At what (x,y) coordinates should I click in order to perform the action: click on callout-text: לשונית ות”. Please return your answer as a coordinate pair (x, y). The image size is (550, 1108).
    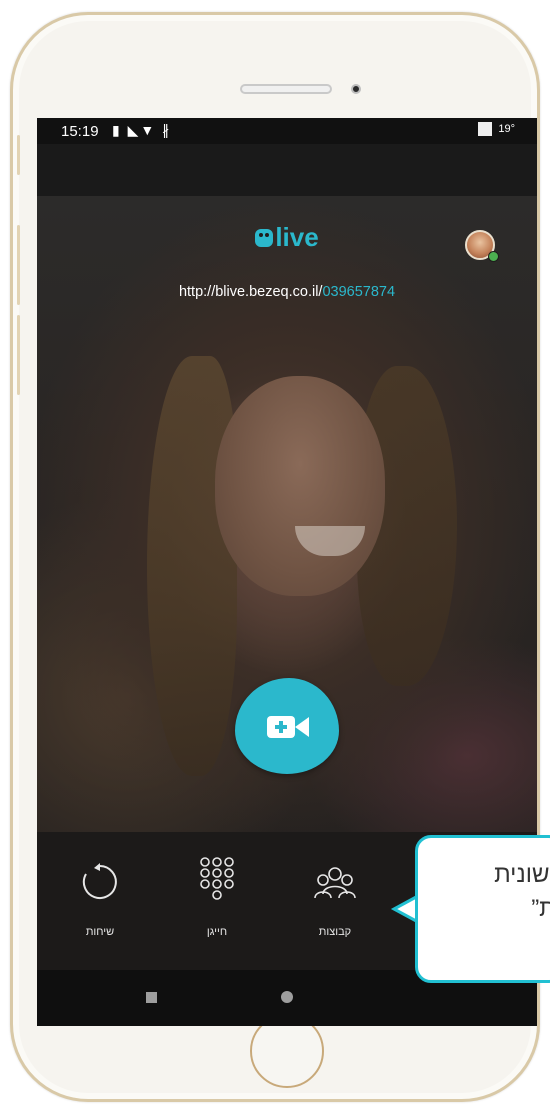
    Looking at the image, I should click on (484, 892).